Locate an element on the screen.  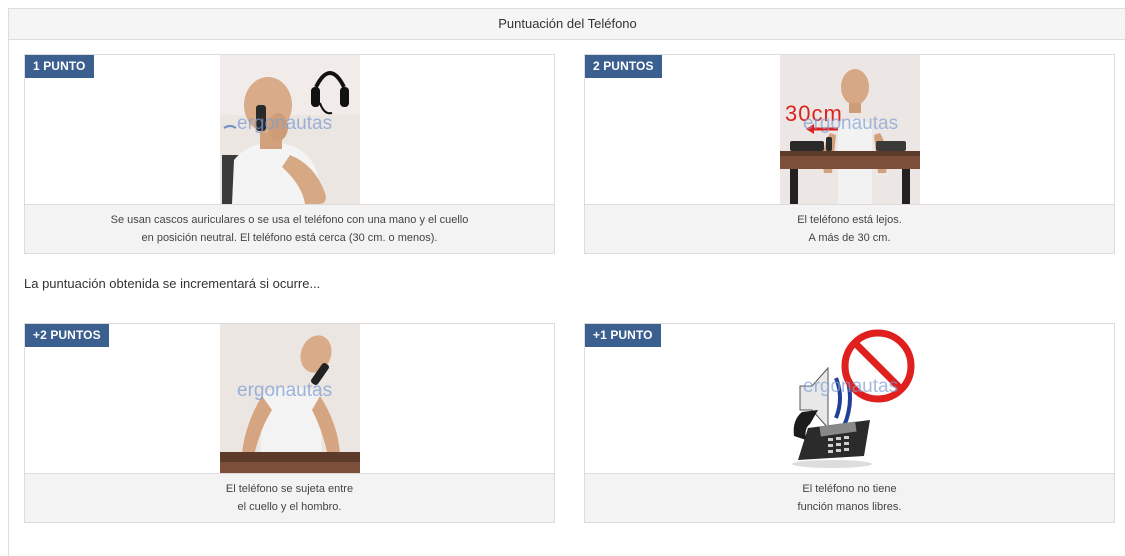
caption-line: A más de 30 cm. is located at coordinates (849, 238).